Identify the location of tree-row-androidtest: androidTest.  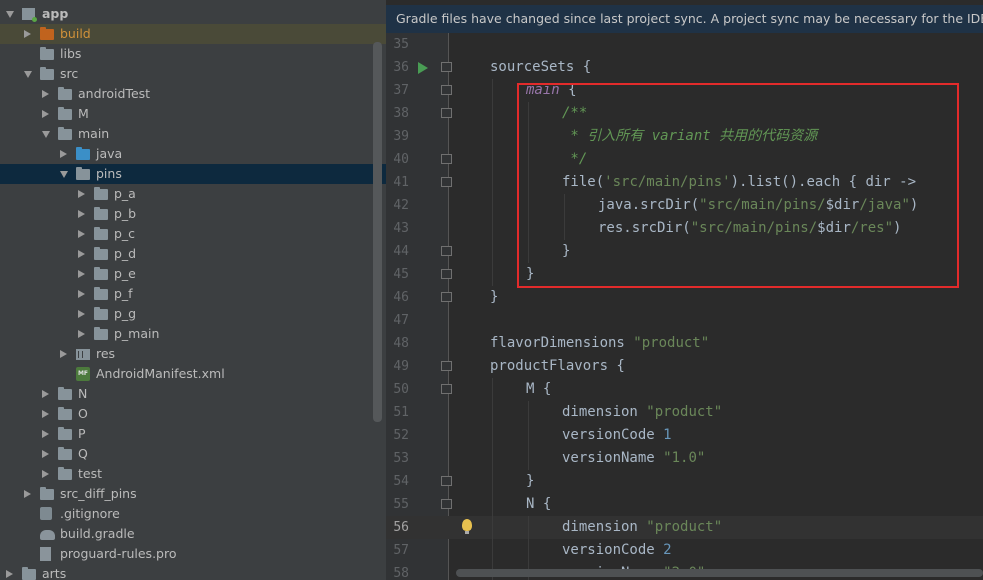
(193, 94).